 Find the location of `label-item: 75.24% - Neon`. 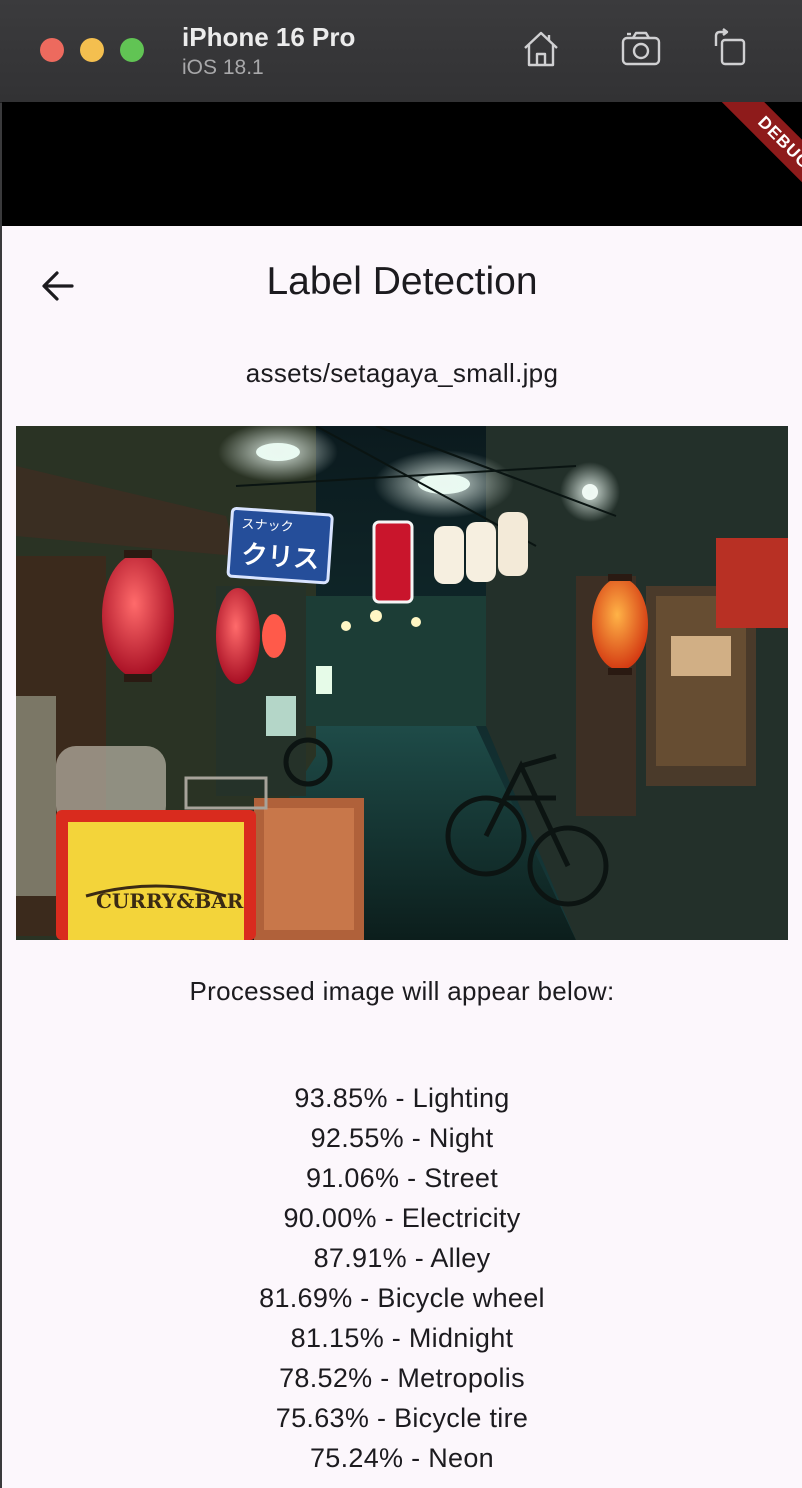

label-item: 75.24% - Neon is located at coordinates (401, 1458).